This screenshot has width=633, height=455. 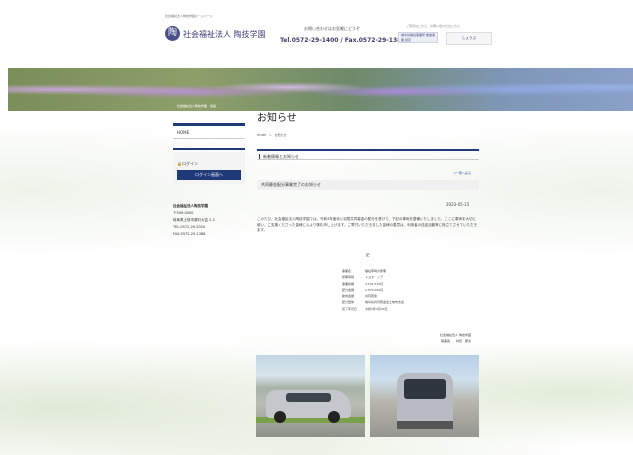 I want to click on certification-badge: 岐阜県福祉事業所 推進事業 認定, so click(x=418, y=37).